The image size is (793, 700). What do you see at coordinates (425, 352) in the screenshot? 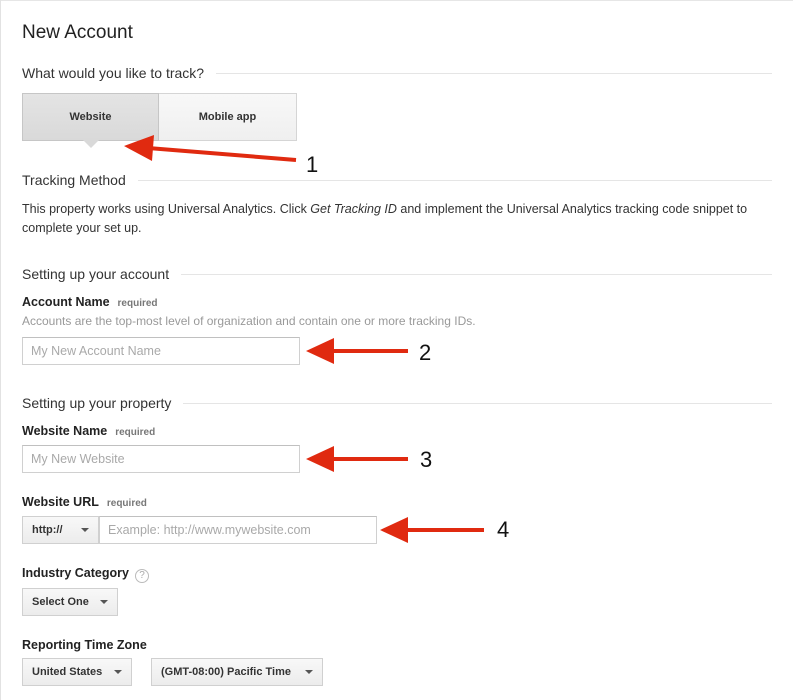
I see `annotation-number-2: 2` at bounding box center [425, 352].